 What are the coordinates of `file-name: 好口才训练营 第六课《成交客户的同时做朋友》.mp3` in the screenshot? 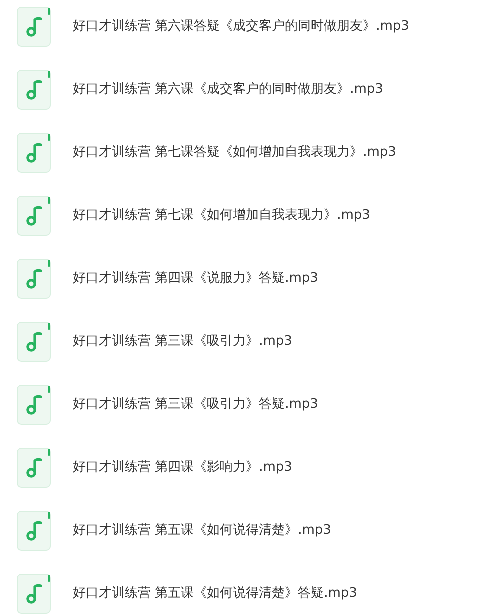 It's located at (228, 90).